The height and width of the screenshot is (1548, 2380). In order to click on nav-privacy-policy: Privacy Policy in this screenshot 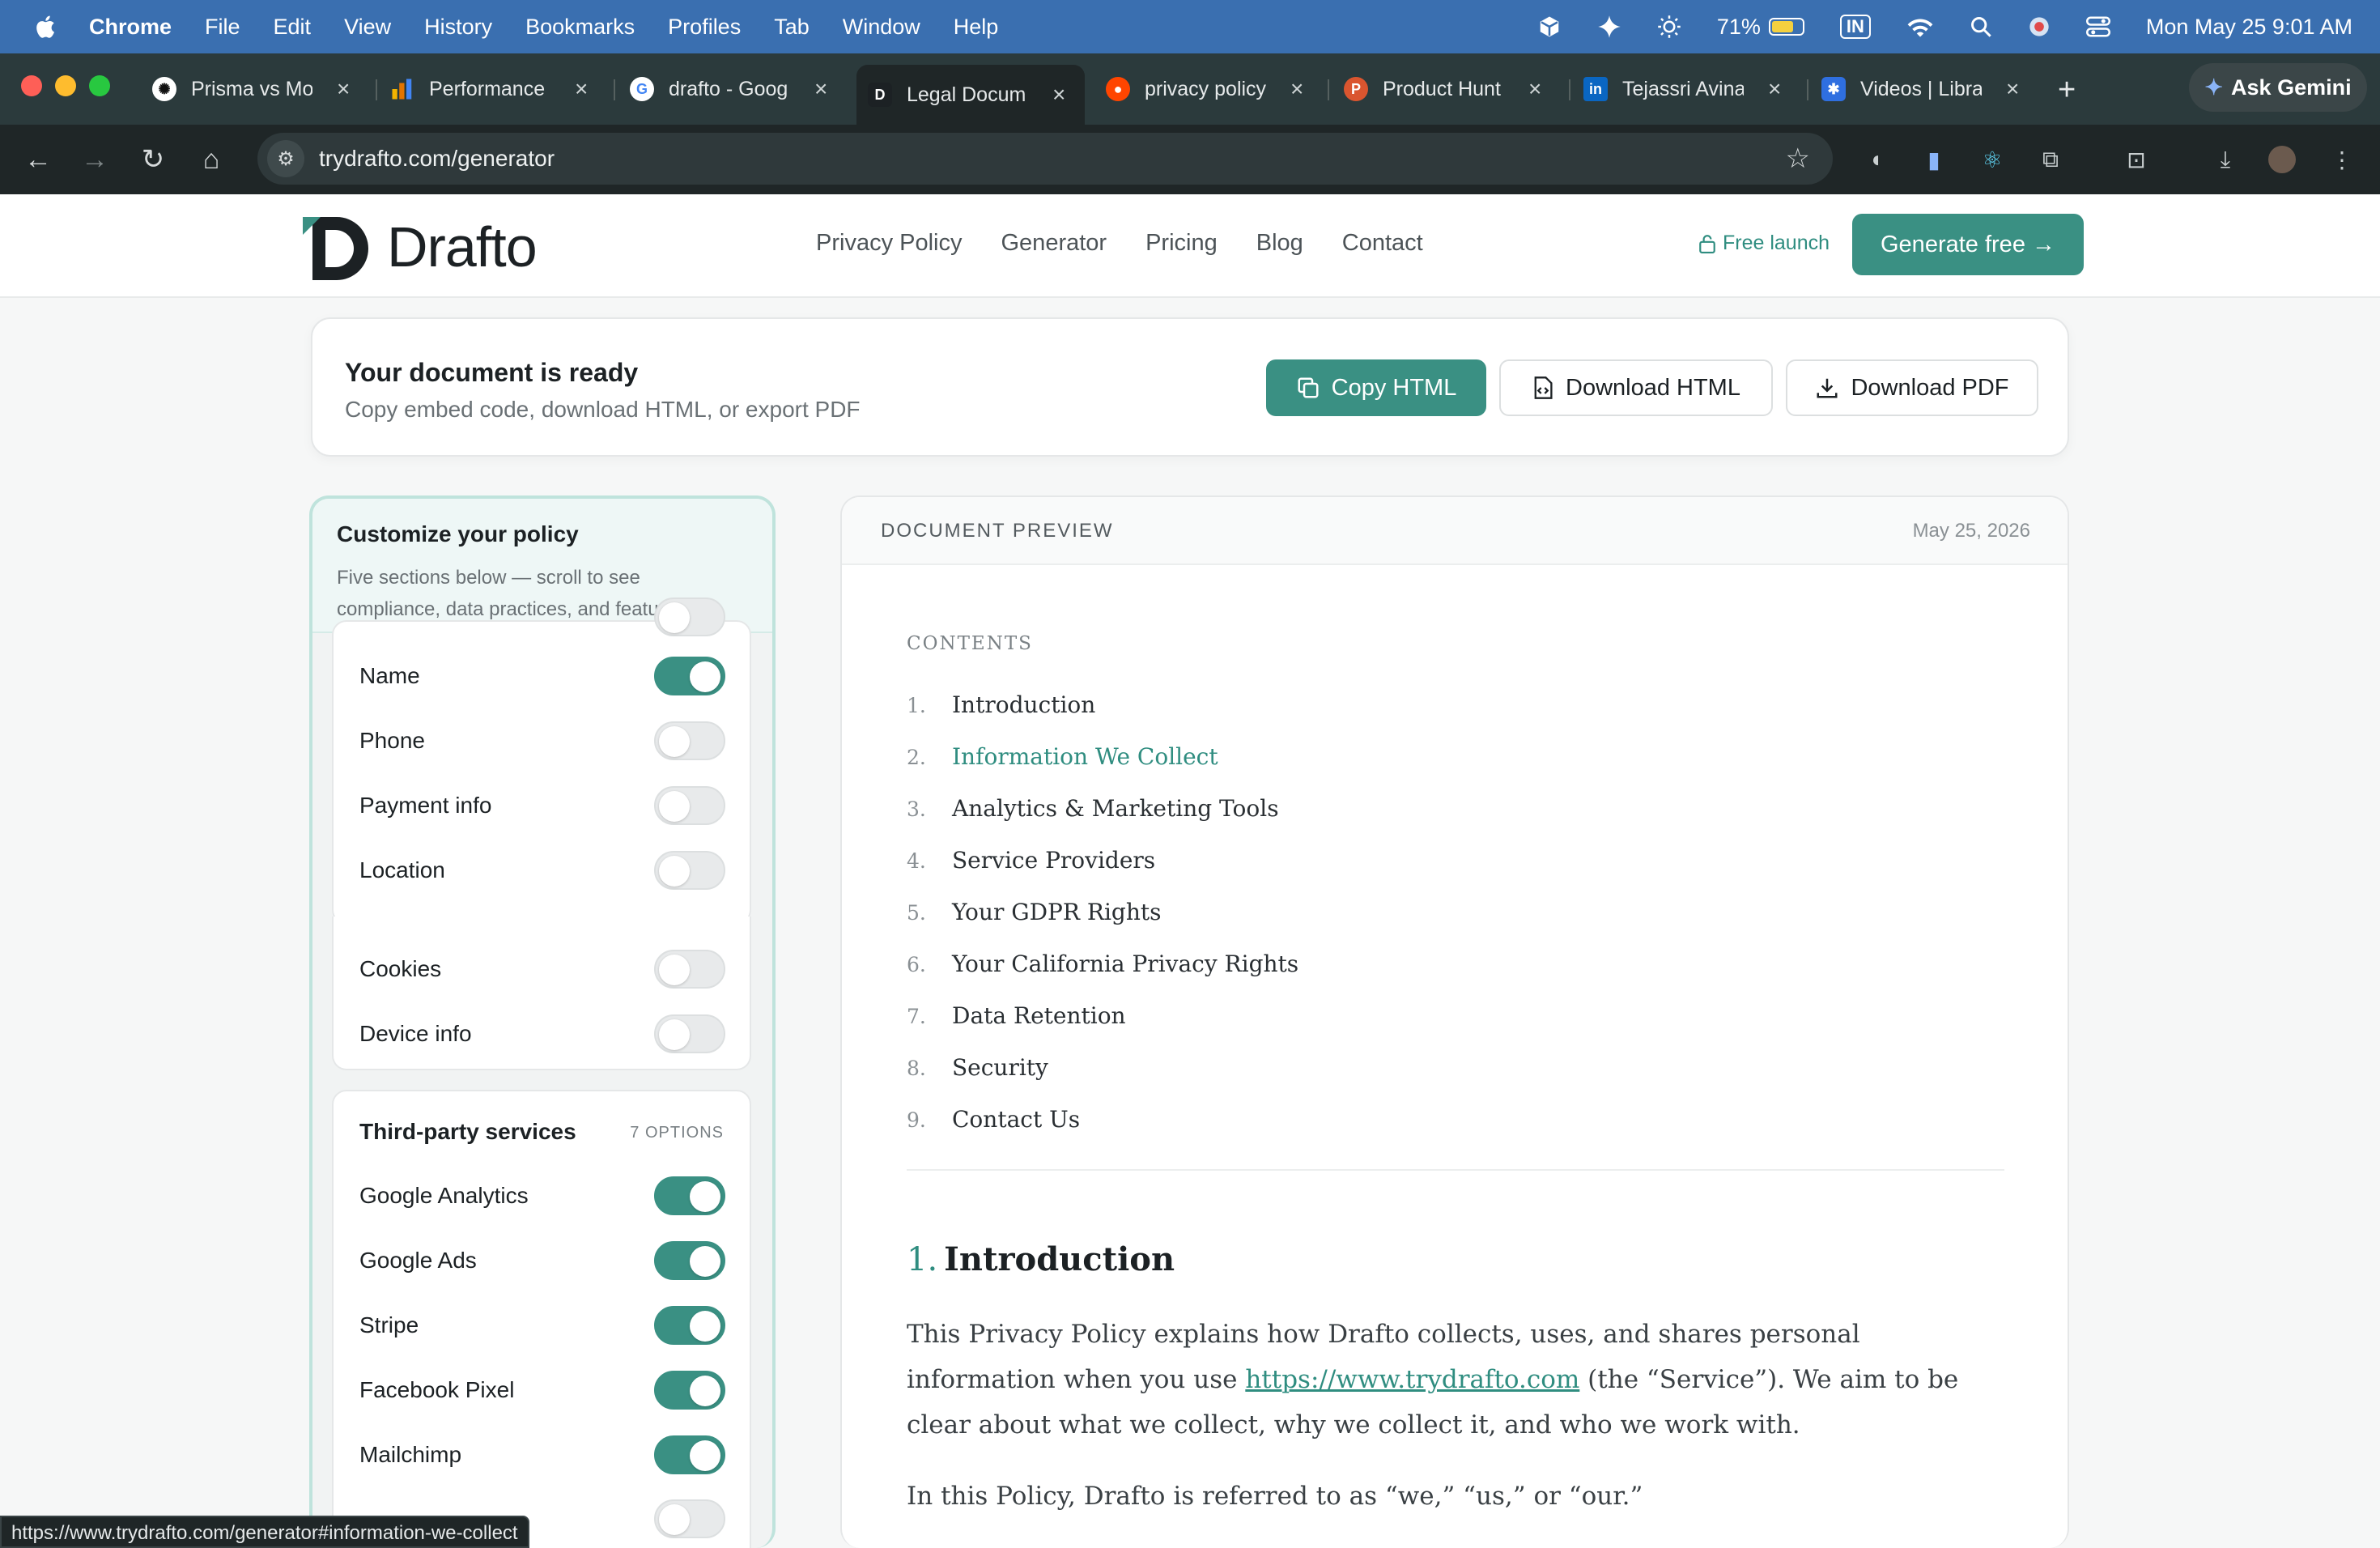, I will do `click(889, 243)`.